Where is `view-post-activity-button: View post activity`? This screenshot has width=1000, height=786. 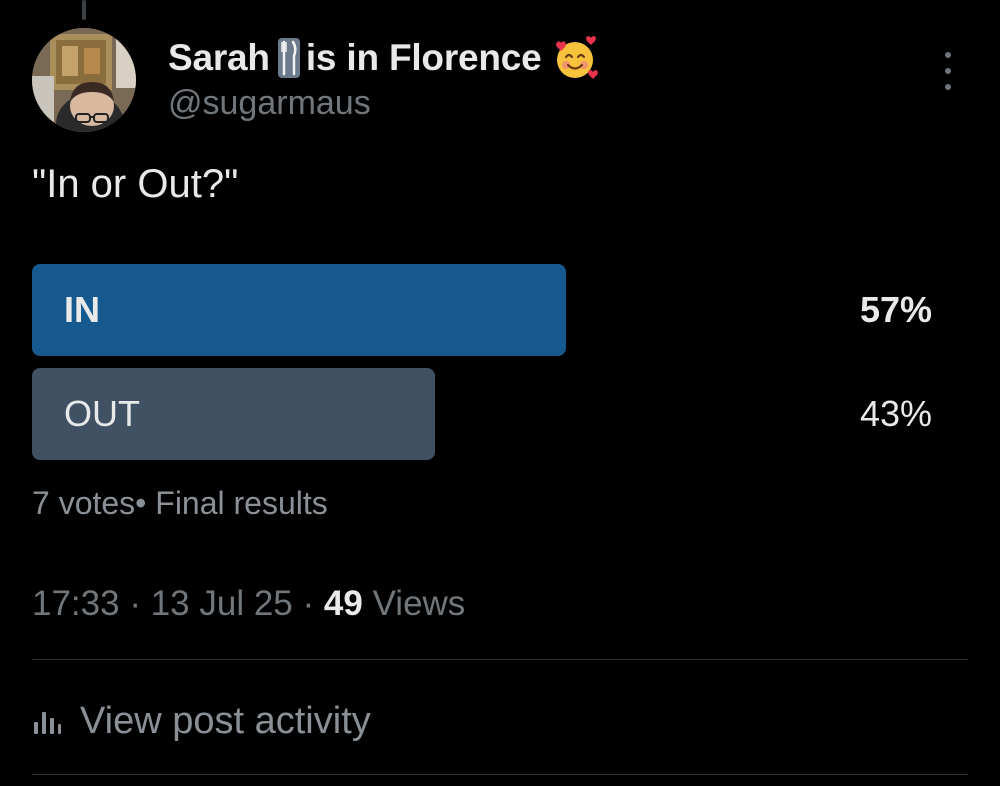
view-post-activity-button: View post activity is located at coordinates (201, 721).